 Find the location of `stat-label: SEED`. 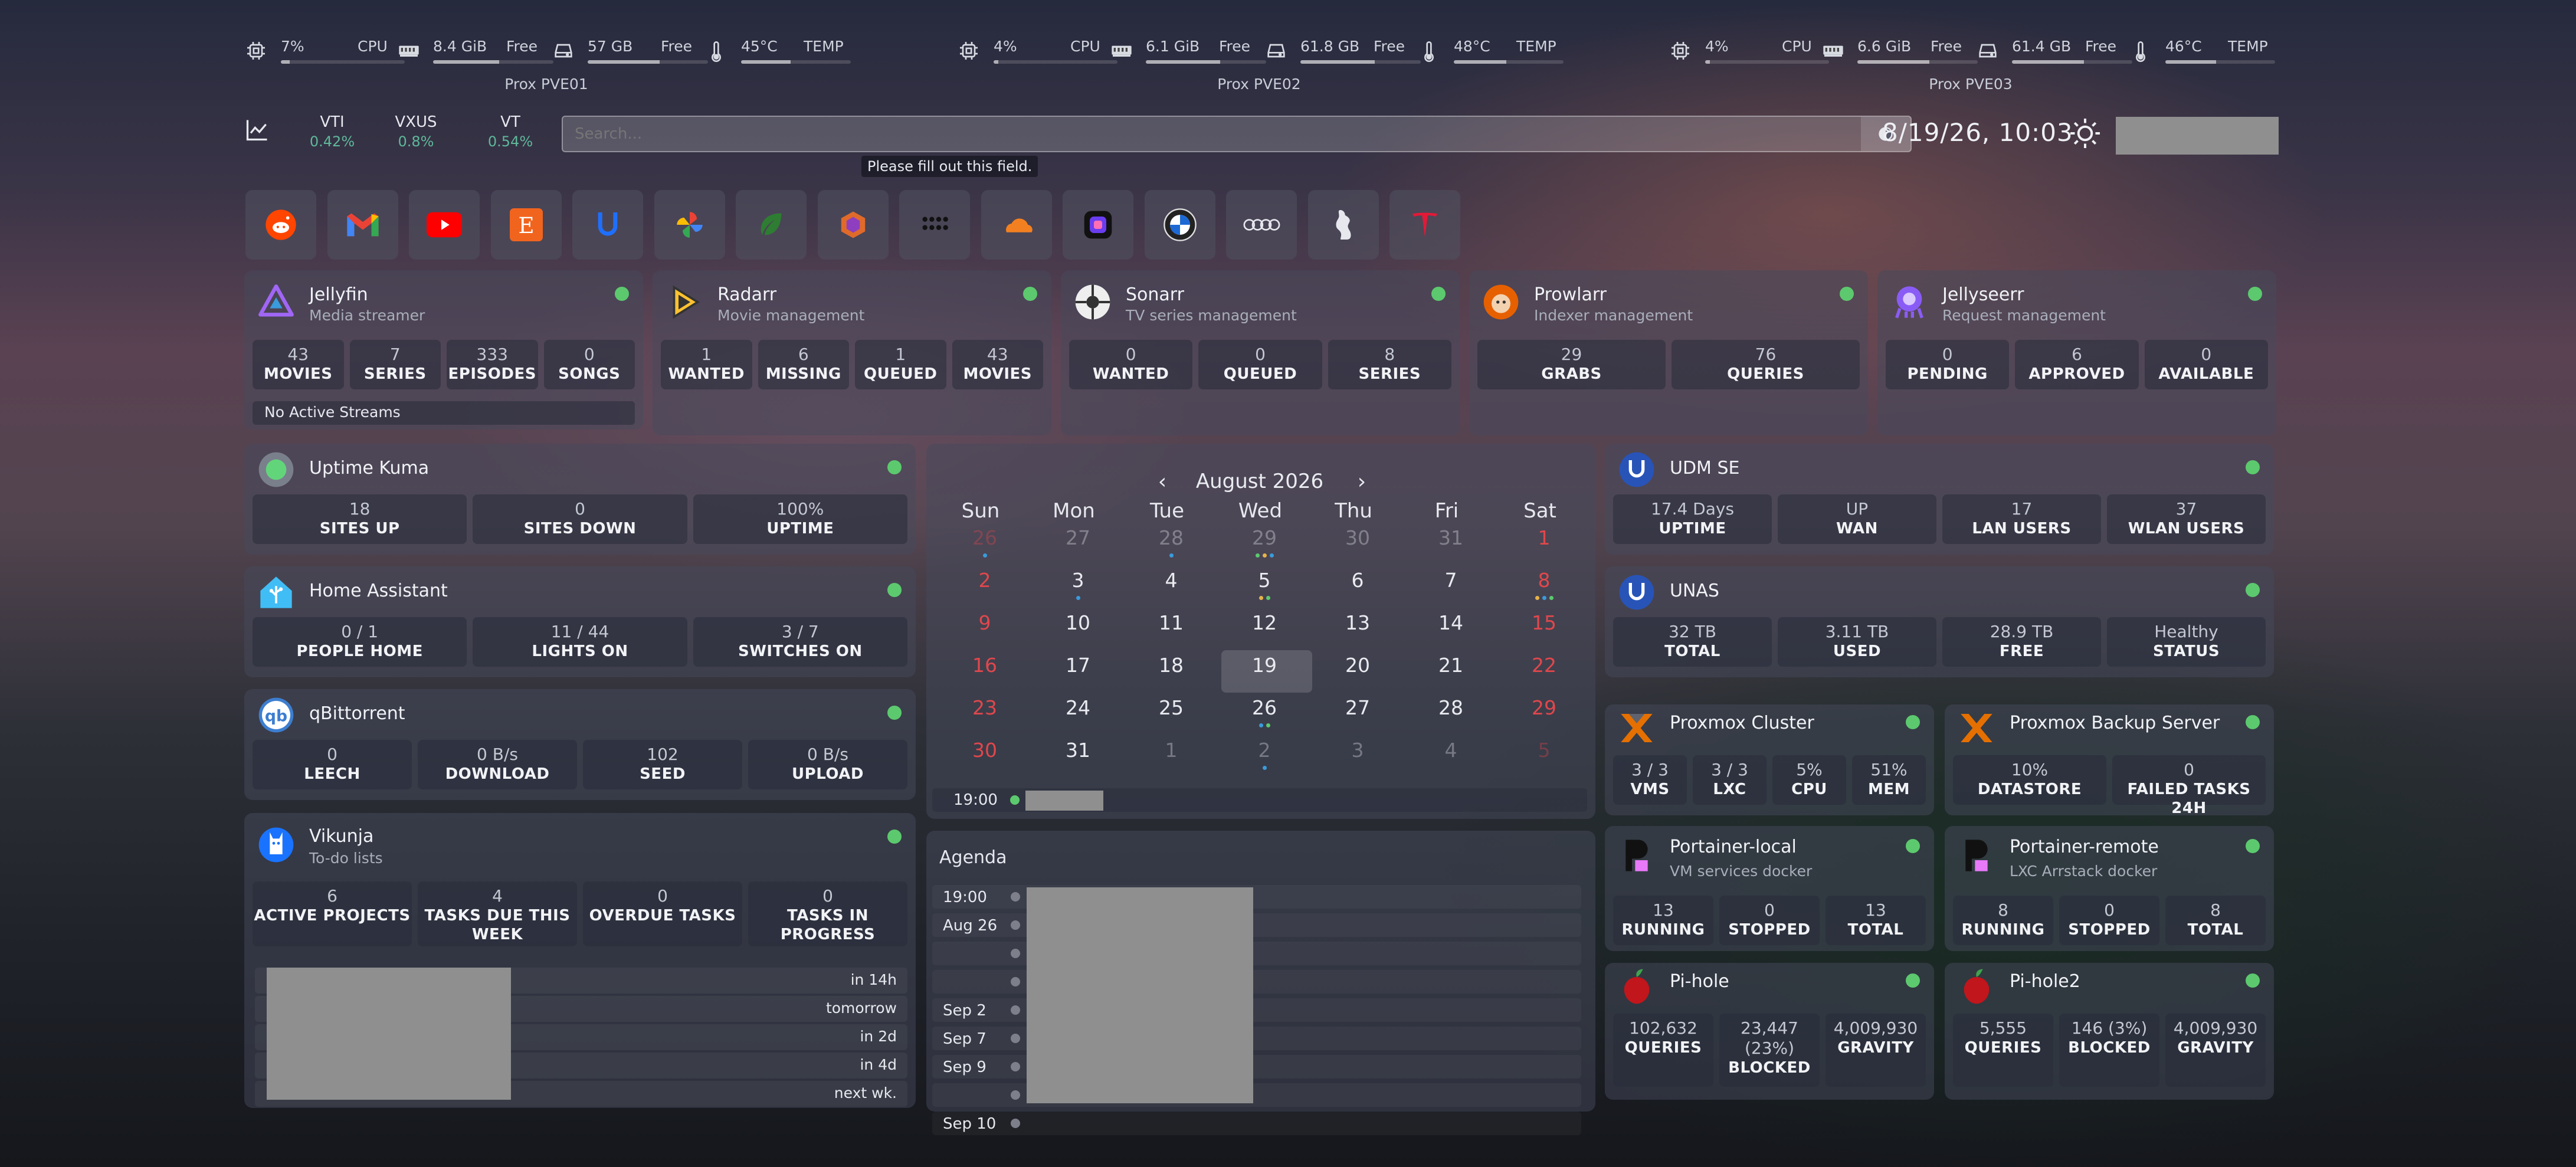

stat-label: SEED is located at coordinates (663, 774).